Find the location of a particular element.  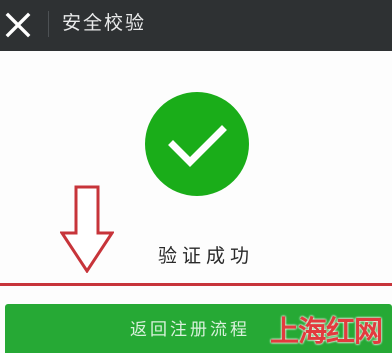

close-icon is located at coordinates (18, 25).